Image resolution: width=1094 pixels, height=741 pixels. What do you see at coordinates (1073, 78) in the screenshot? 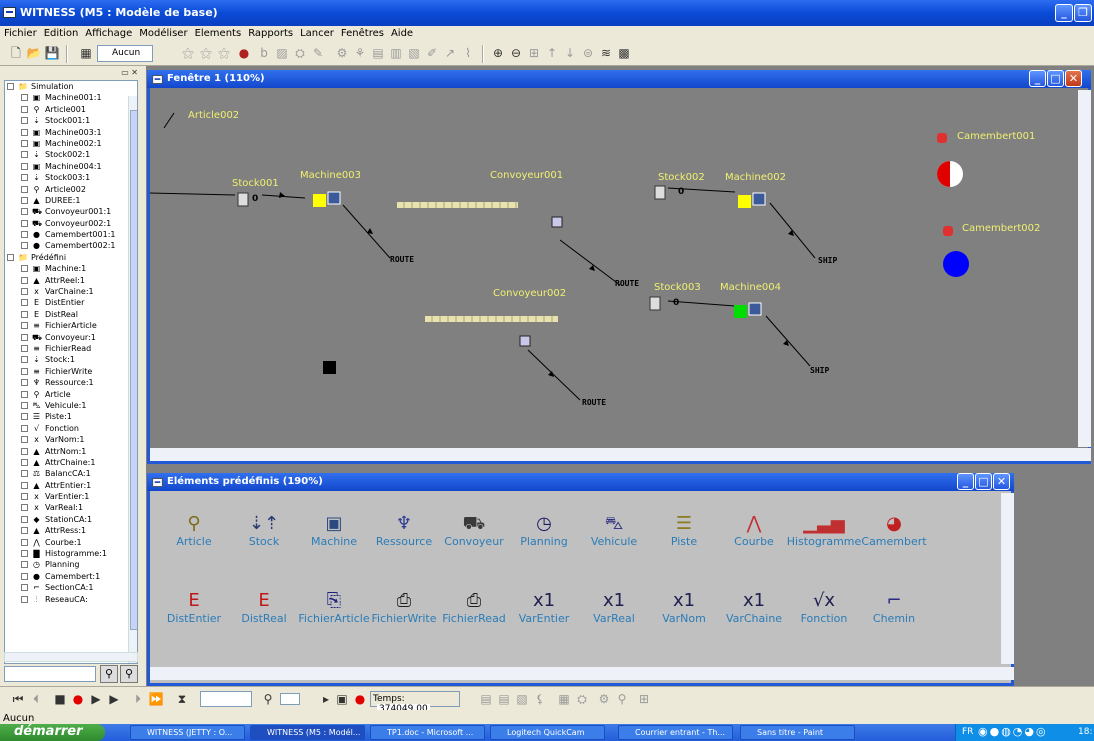
I see `win1-close-button: ✕` at bounding box center [1073, 78].